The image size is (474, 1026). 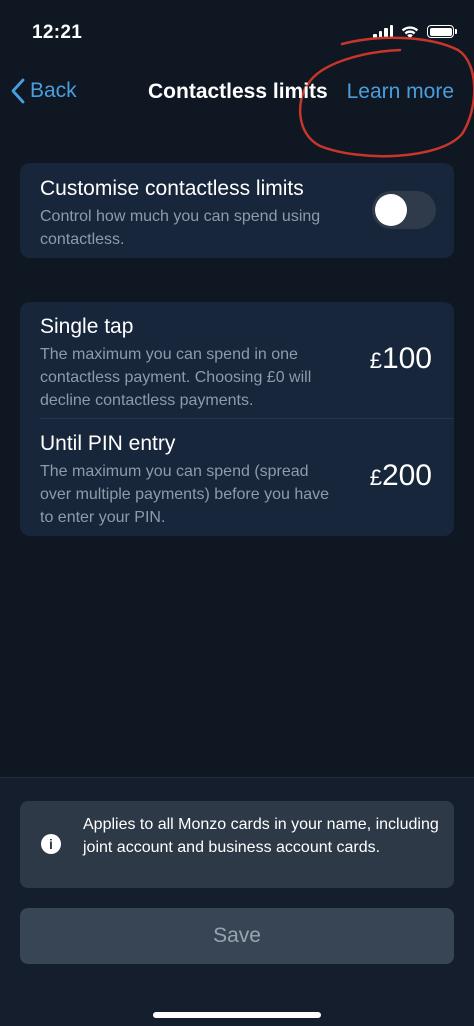 I want to click on wifi-icon, so click(x=410, y=32).